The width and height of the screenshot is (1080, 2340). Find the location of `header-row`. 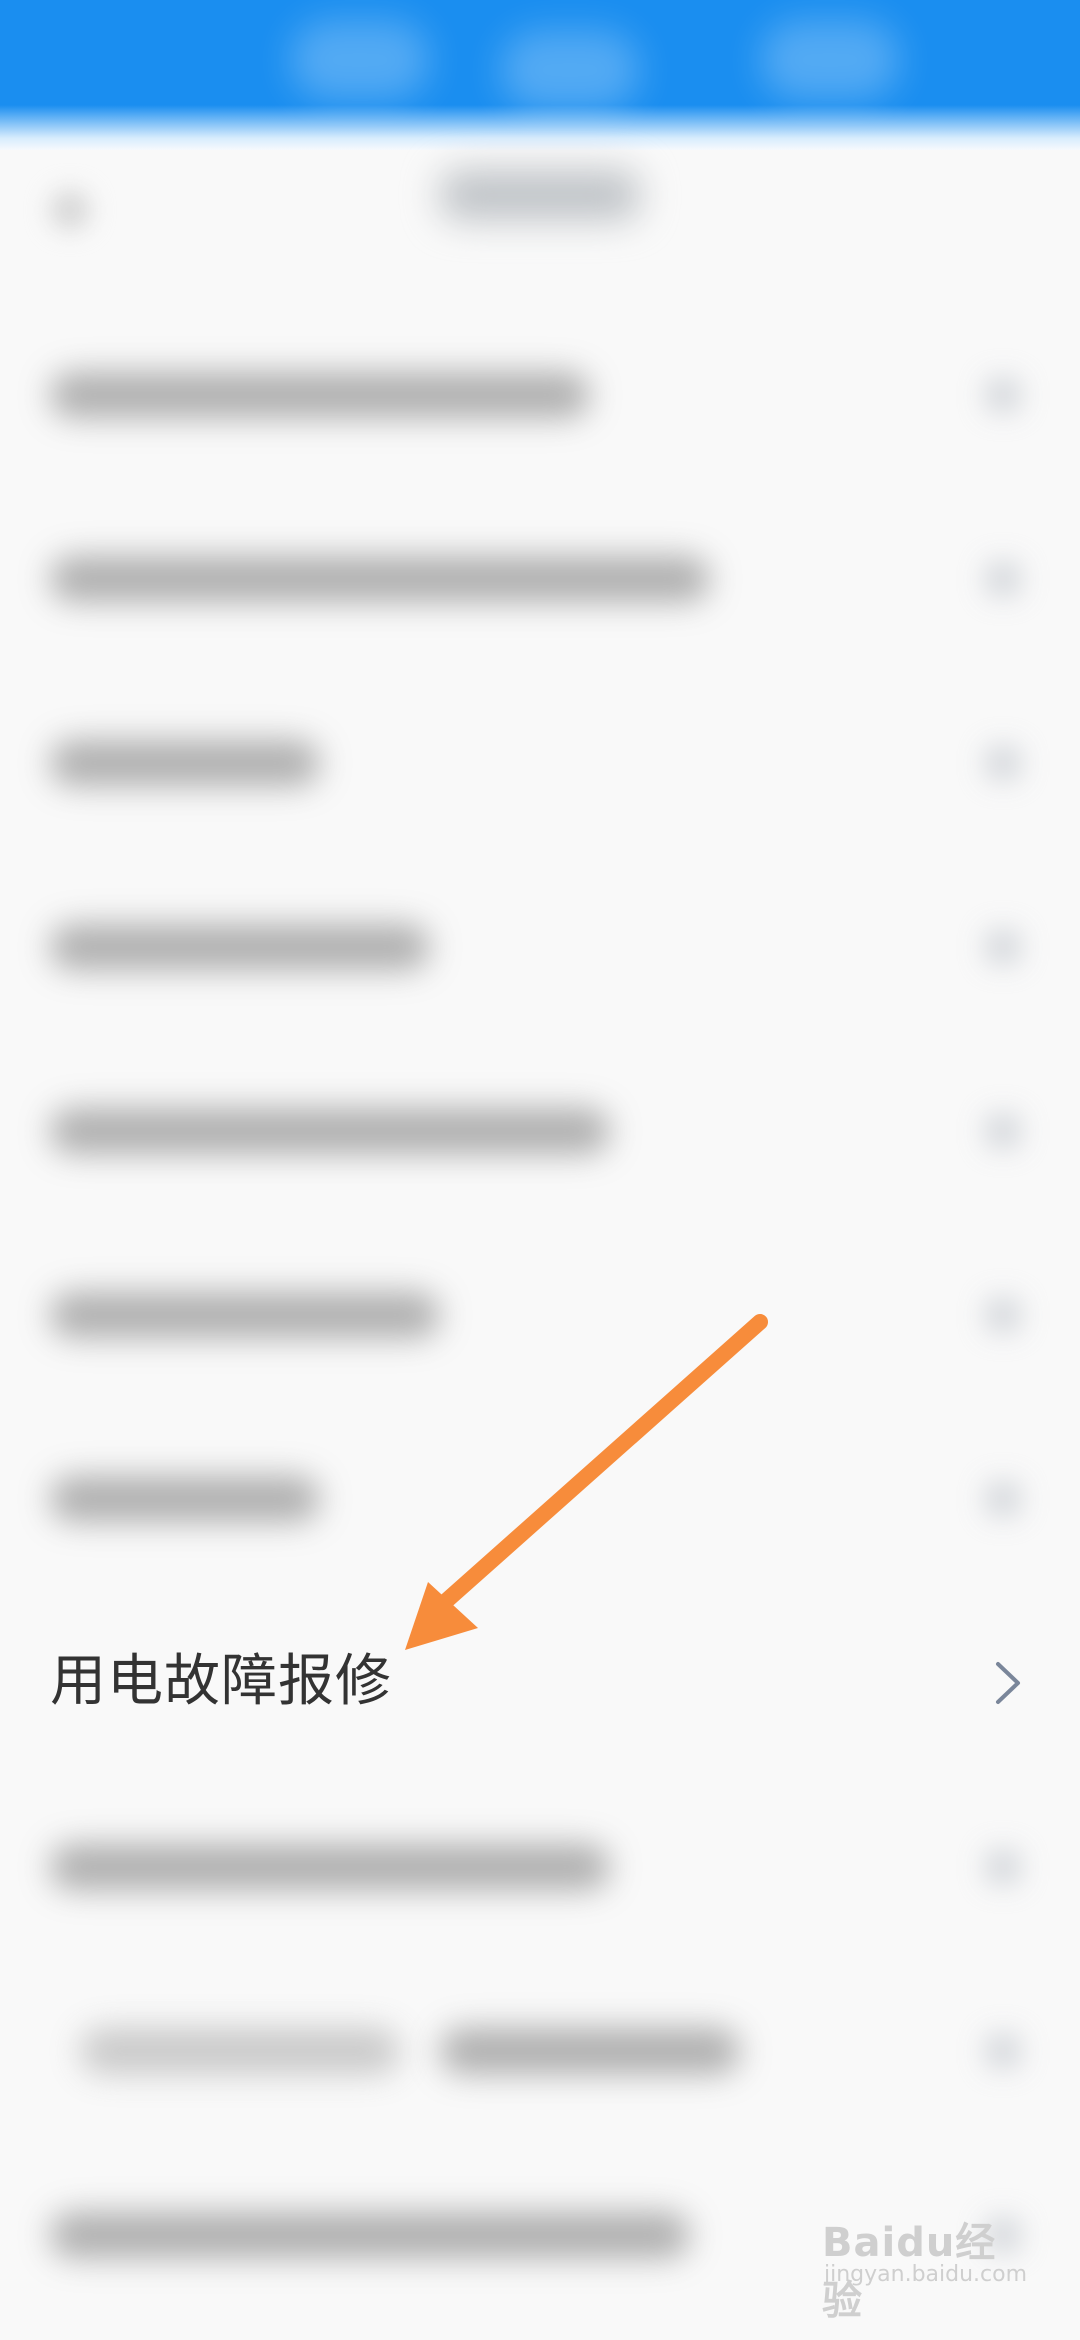

header-row is located at coordinates (540, 210).